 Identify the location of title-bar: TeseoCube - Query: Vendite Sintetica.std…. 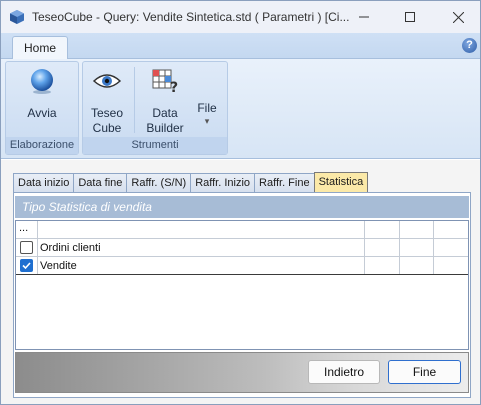
(240, 17).